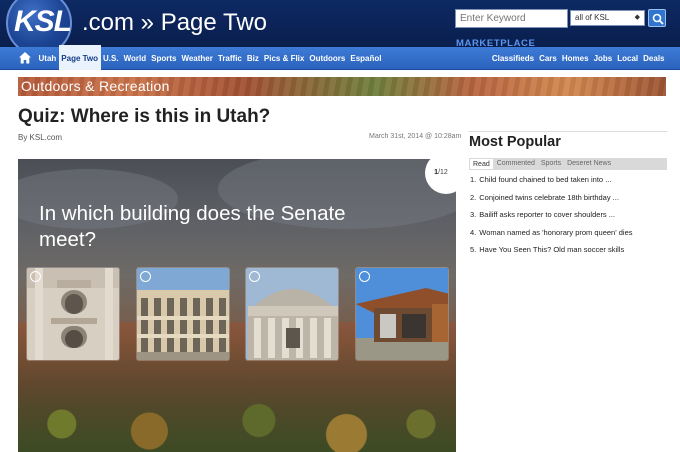 The height and width of the screenshot is (452, 680). I want to click on nav-item-outdoors: Outdoors, so click(327, 58).